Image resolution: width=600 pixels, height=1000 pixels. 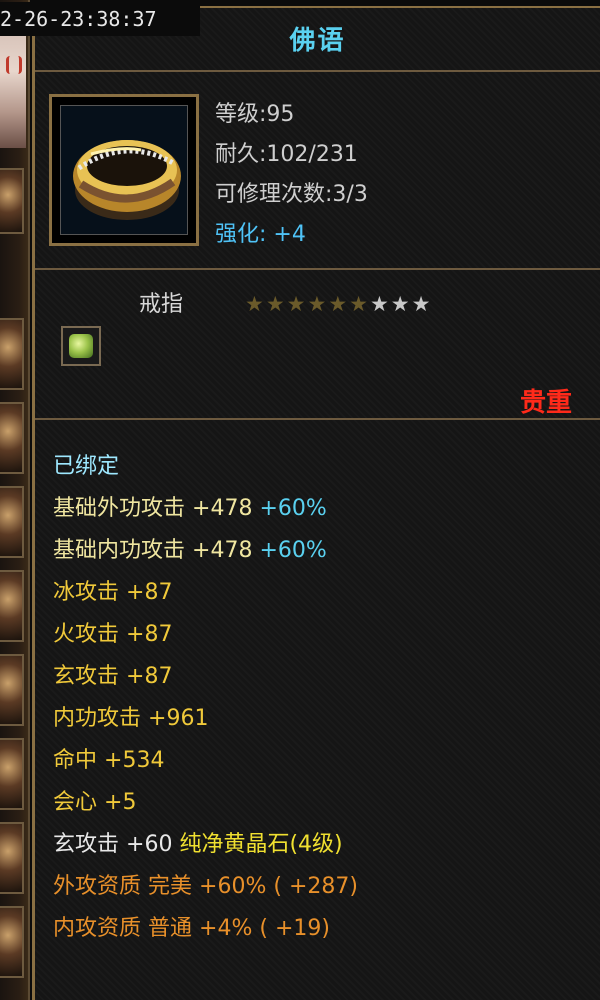 What do you see at coordinates (75, 802) in the screenshot?
I see `attribute-name: 会心` at bounding box center [75, 802].